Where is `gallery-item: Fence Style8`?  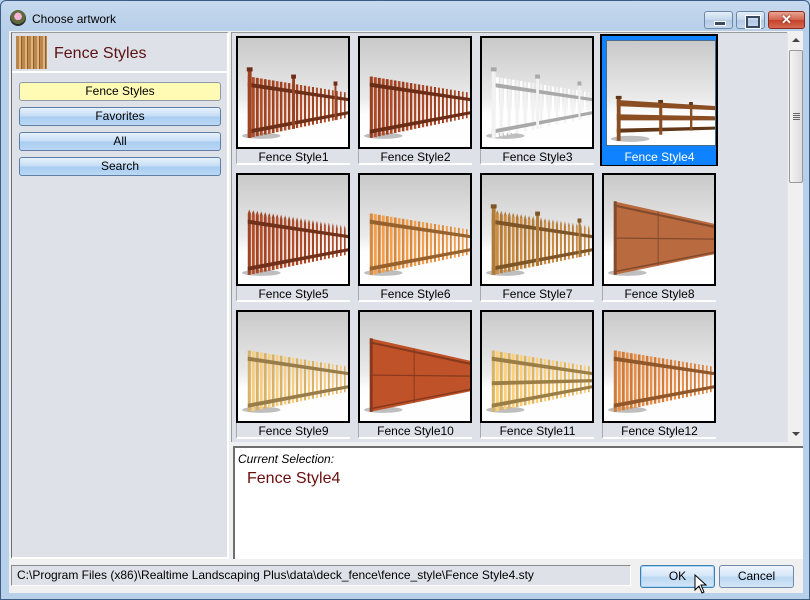
gallery-item: Fence Style8 is located at coordinates (659, 238).